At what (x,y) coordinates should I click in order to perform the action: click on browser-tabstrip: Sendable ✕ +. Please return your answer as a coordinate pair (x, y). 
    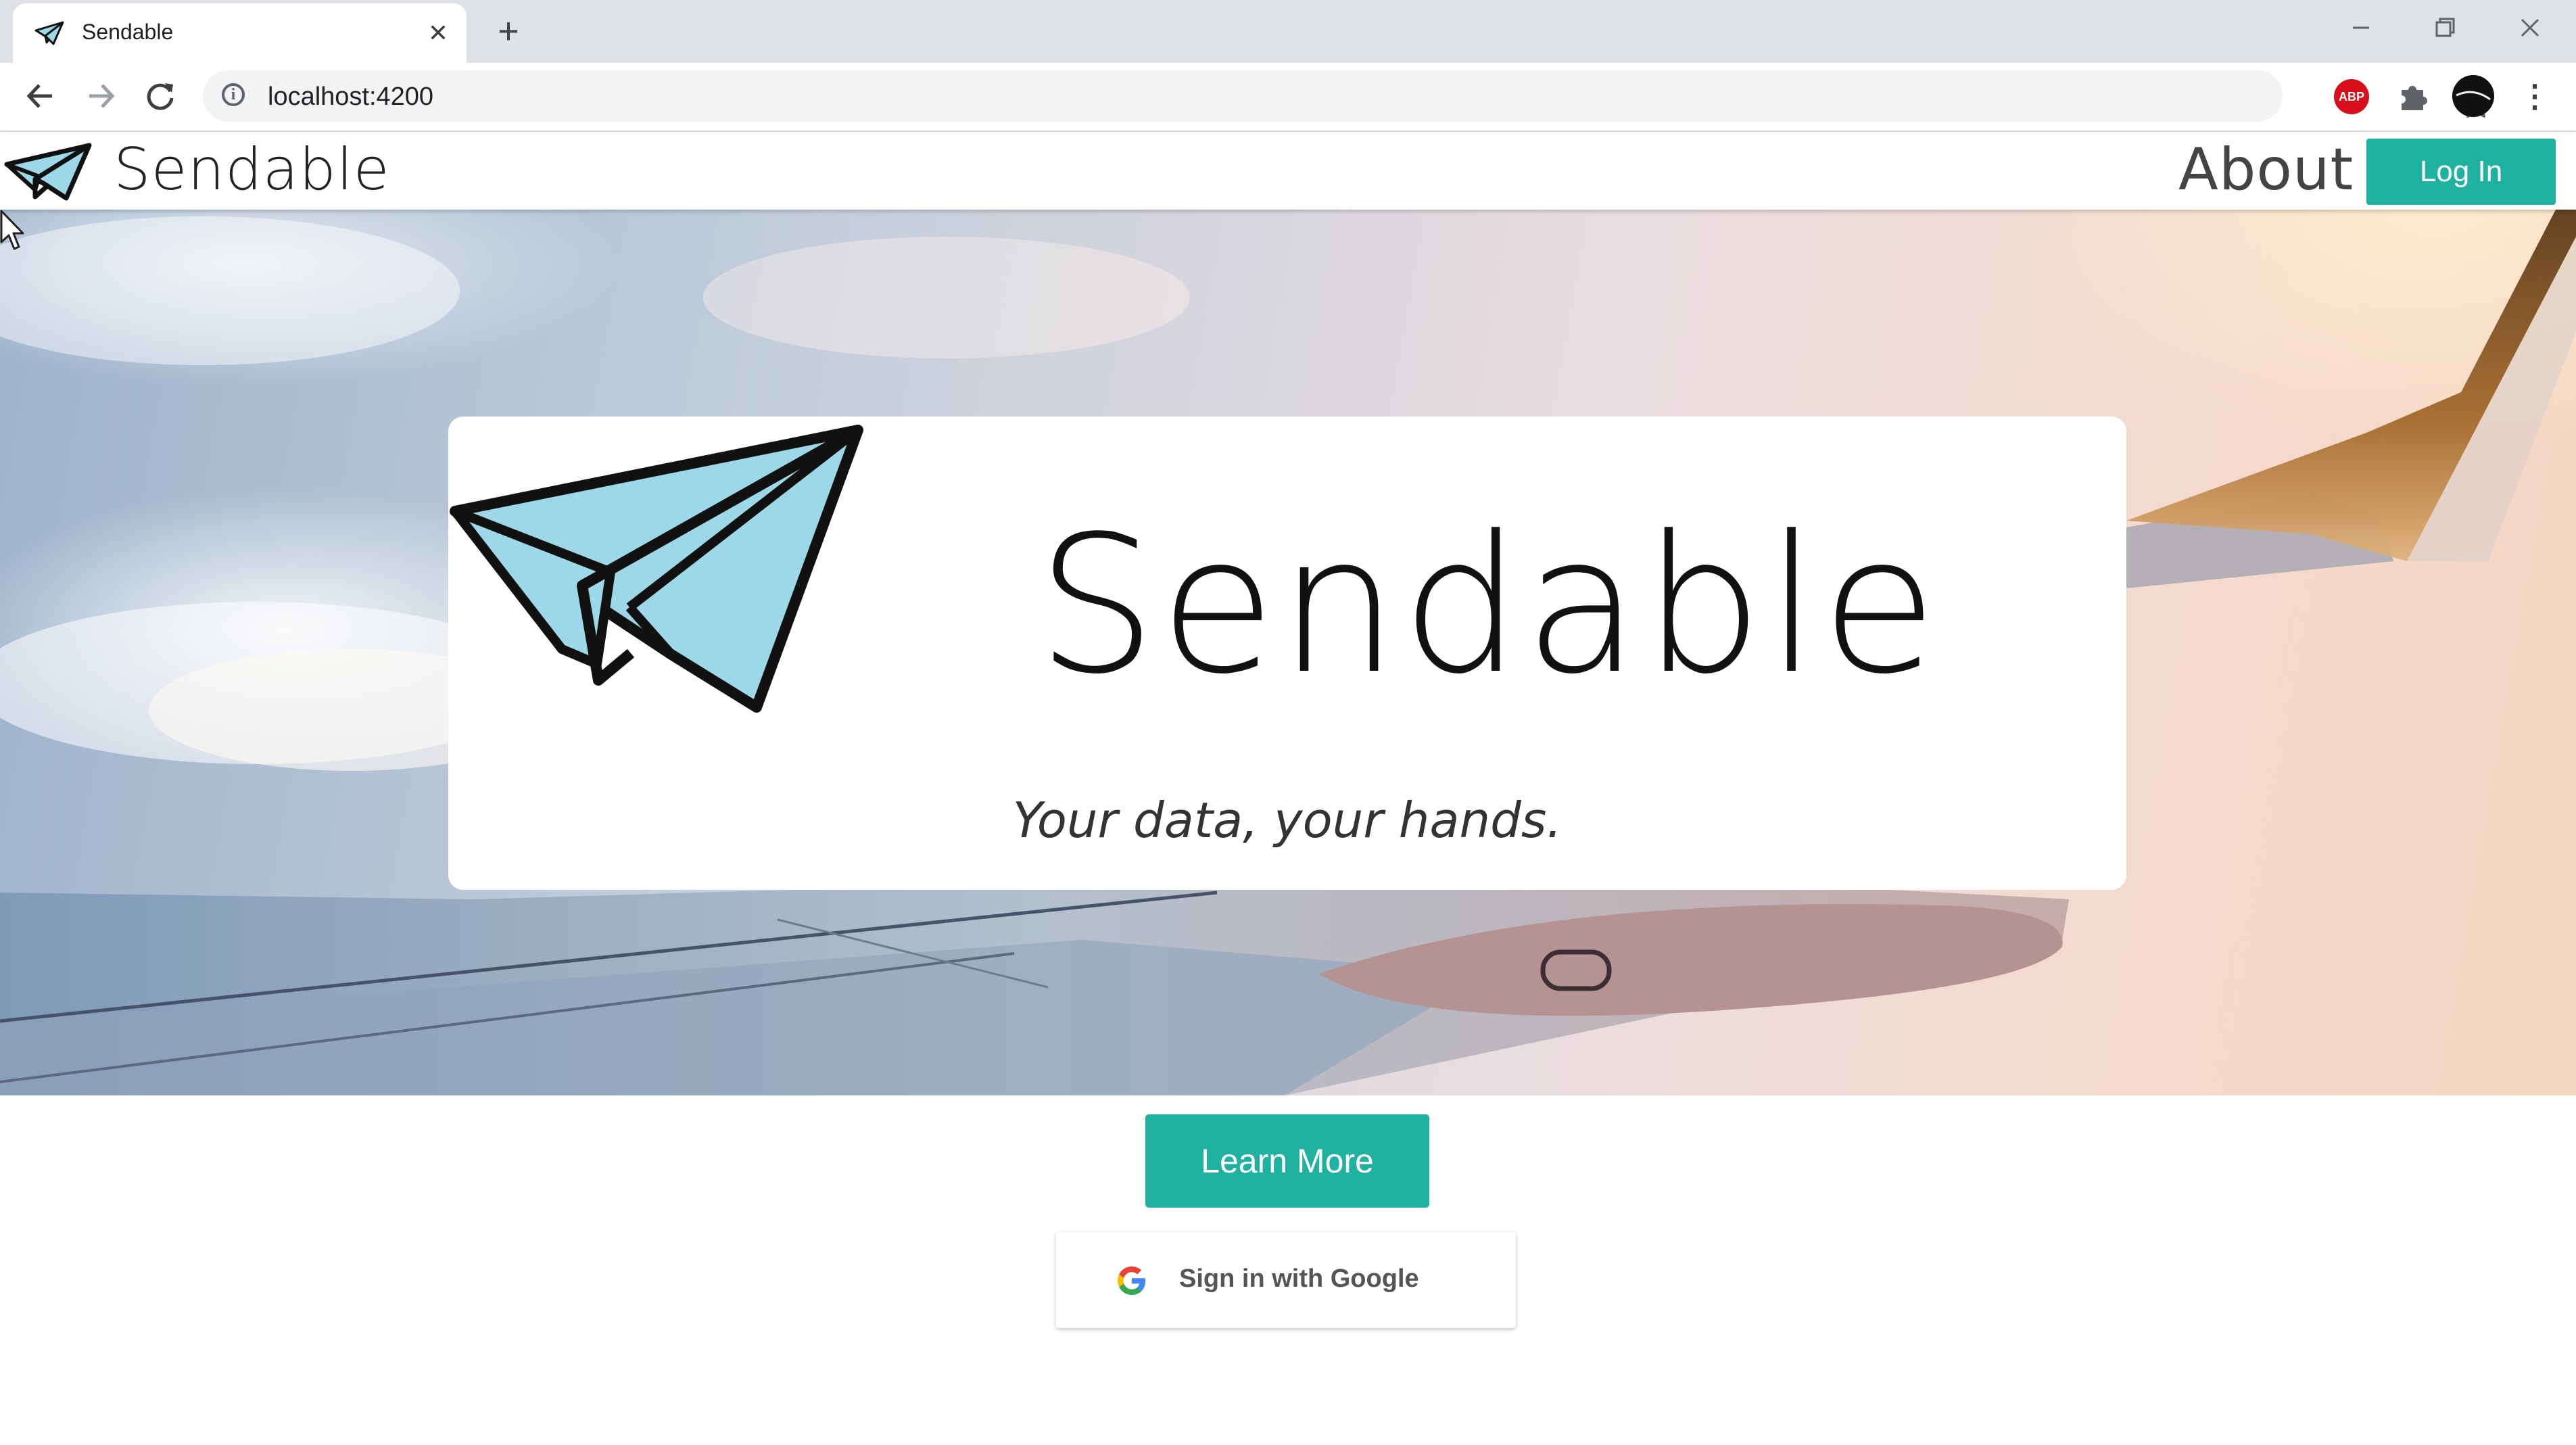
    Looking at the image, I should click on (1288, 32).